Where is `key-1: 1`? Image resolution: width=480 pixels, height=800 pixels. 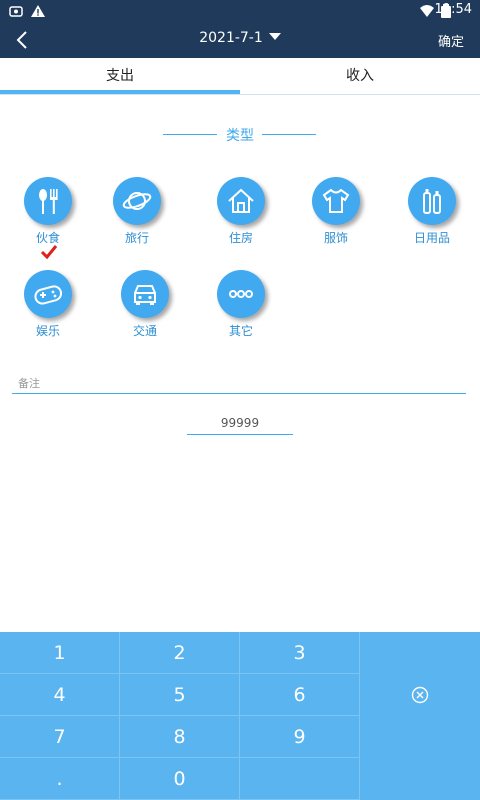 key-1: 1 is located at coordinates (60, 653).